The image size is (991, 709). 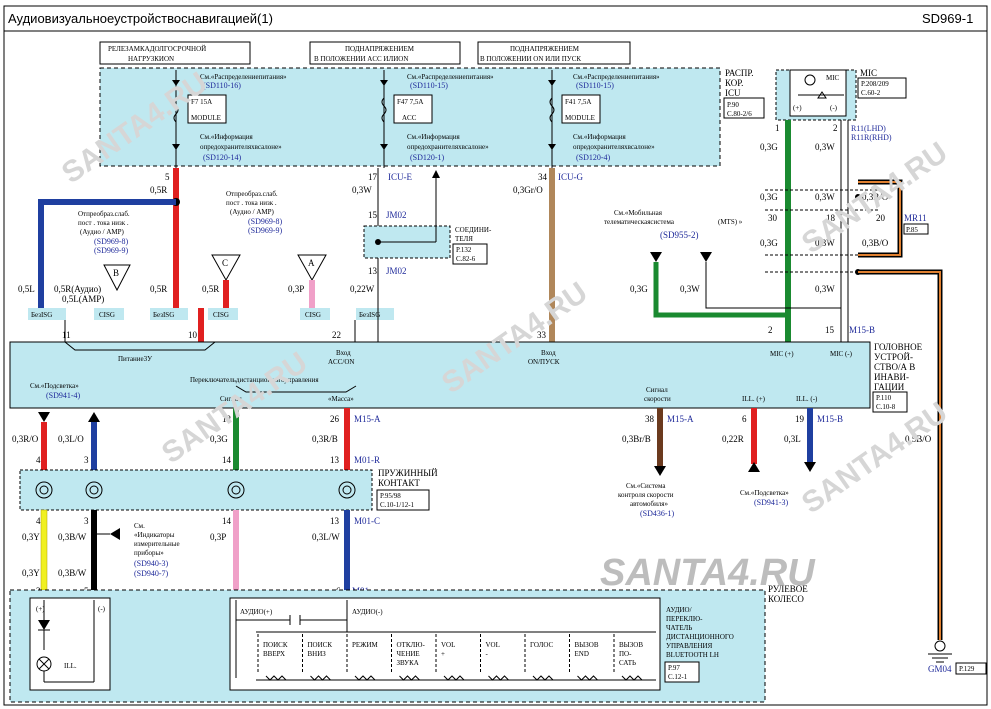 What do you see at coordinates (341, 399) in the screenshot?
I see `svg-text: «Масса»` at bounding box center [341, 399].